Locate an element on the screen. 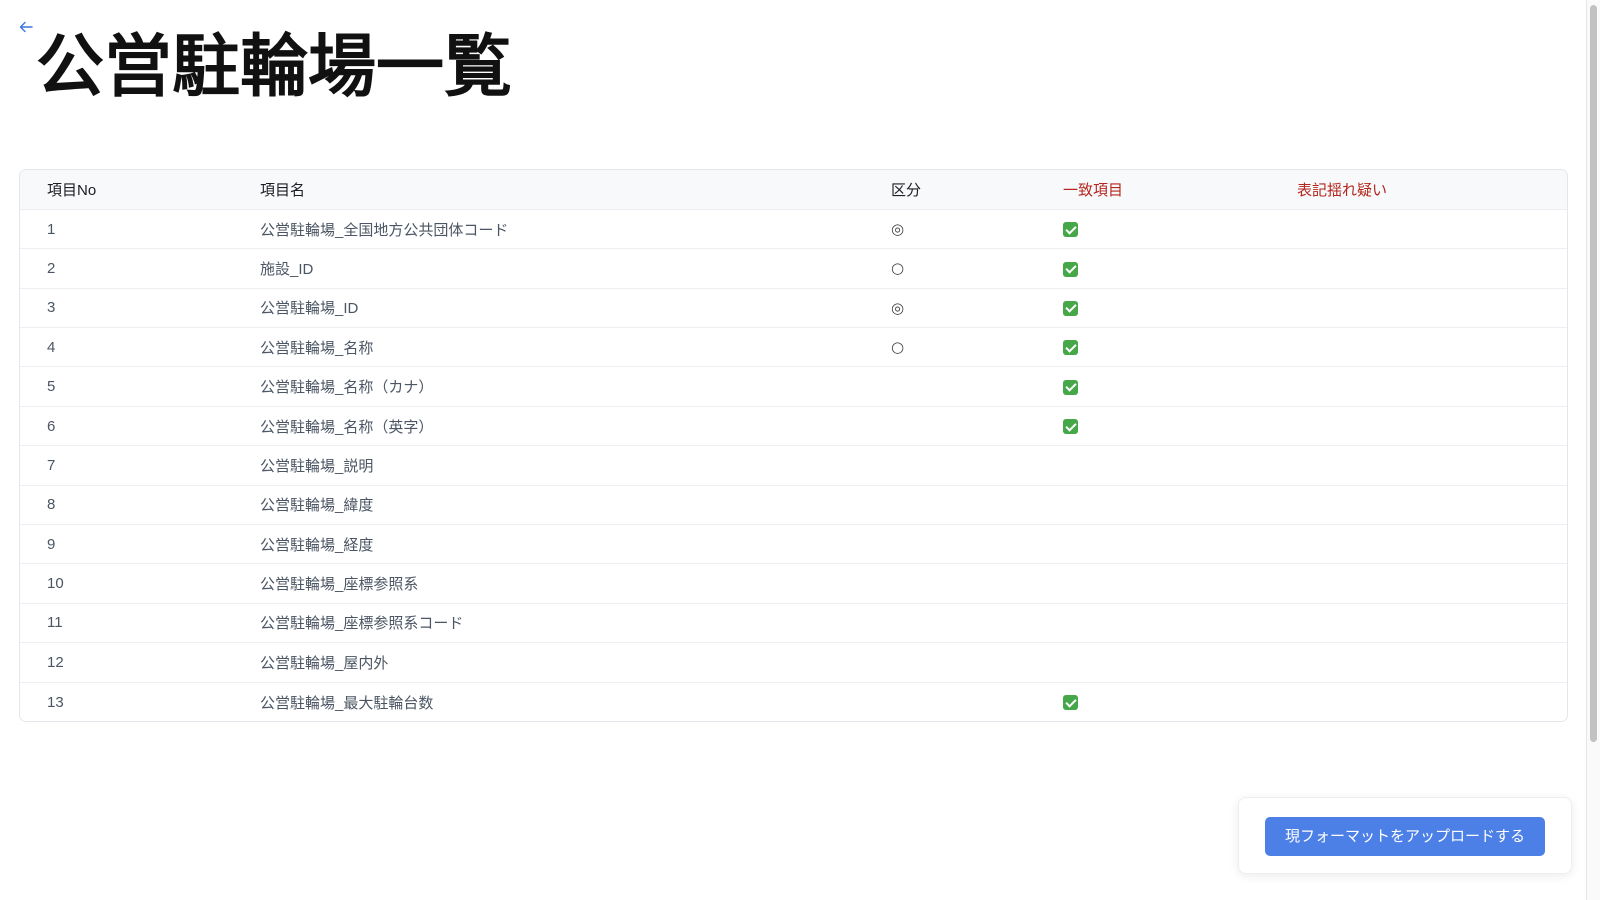 Image resolution: width=1600 pixels, height=900 pixels. item-name: 公営駐輪場_座標参照系 is located at coordinates (548, 583).